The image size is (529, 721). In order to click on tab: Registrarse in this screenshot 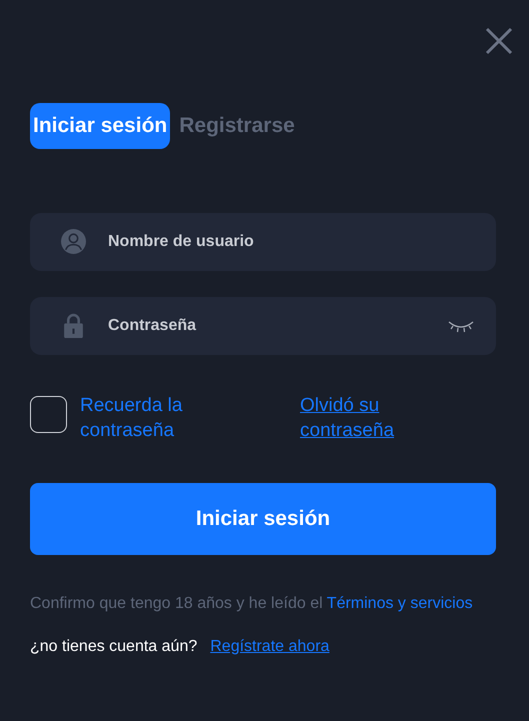, I will do `click(237, 126)`.